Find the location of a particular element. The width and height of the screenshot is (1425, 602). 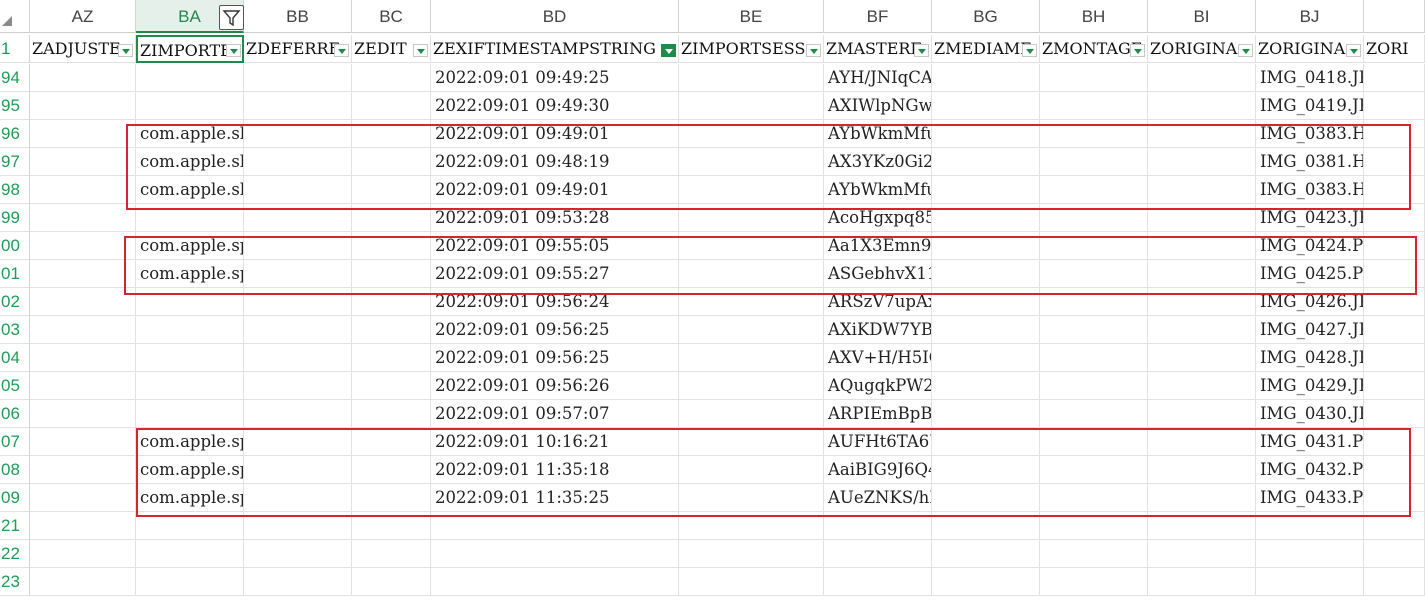

column-header-bg: BG is located at coordinates (986, 16).